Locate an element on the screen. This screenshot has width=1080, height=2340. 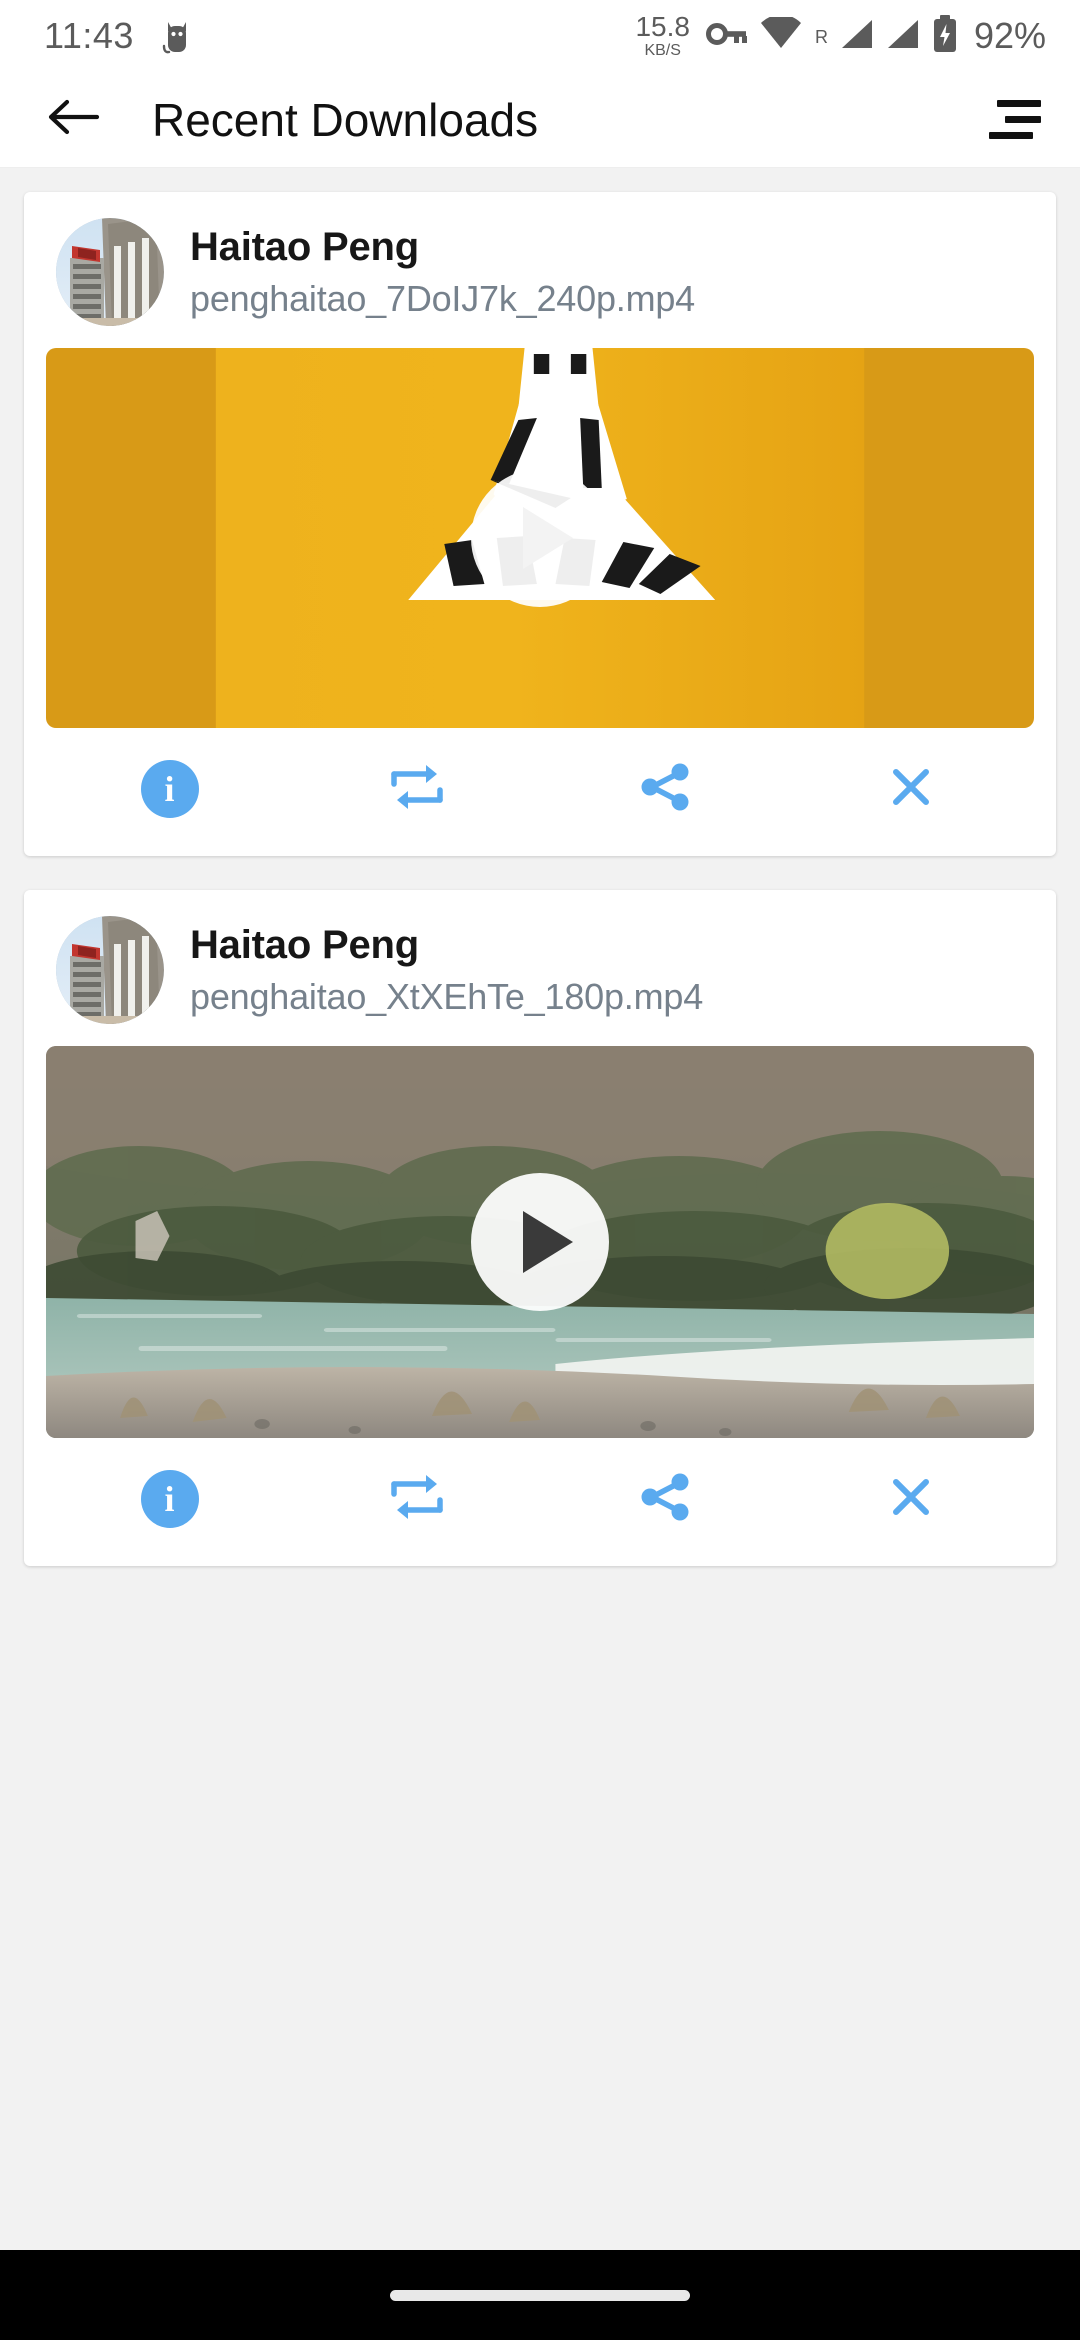
battery-percent-label: 92% is located at coordinates (1009, 35).